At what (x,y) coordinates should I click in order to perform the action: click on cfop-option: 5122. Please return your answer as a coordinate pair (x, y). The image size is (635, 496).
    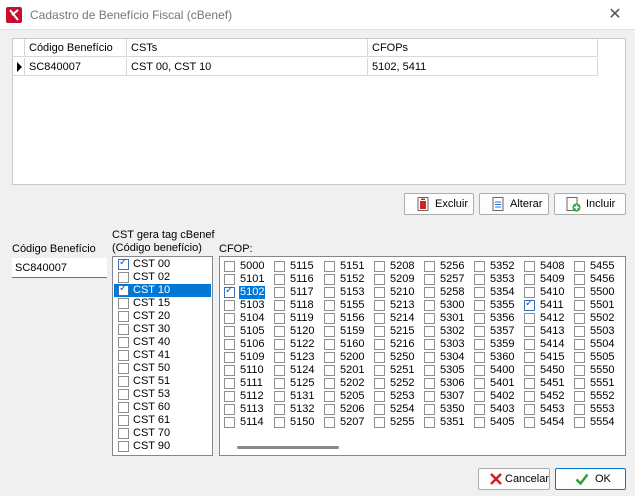
    Looking at the image, I should click on (299, 344).